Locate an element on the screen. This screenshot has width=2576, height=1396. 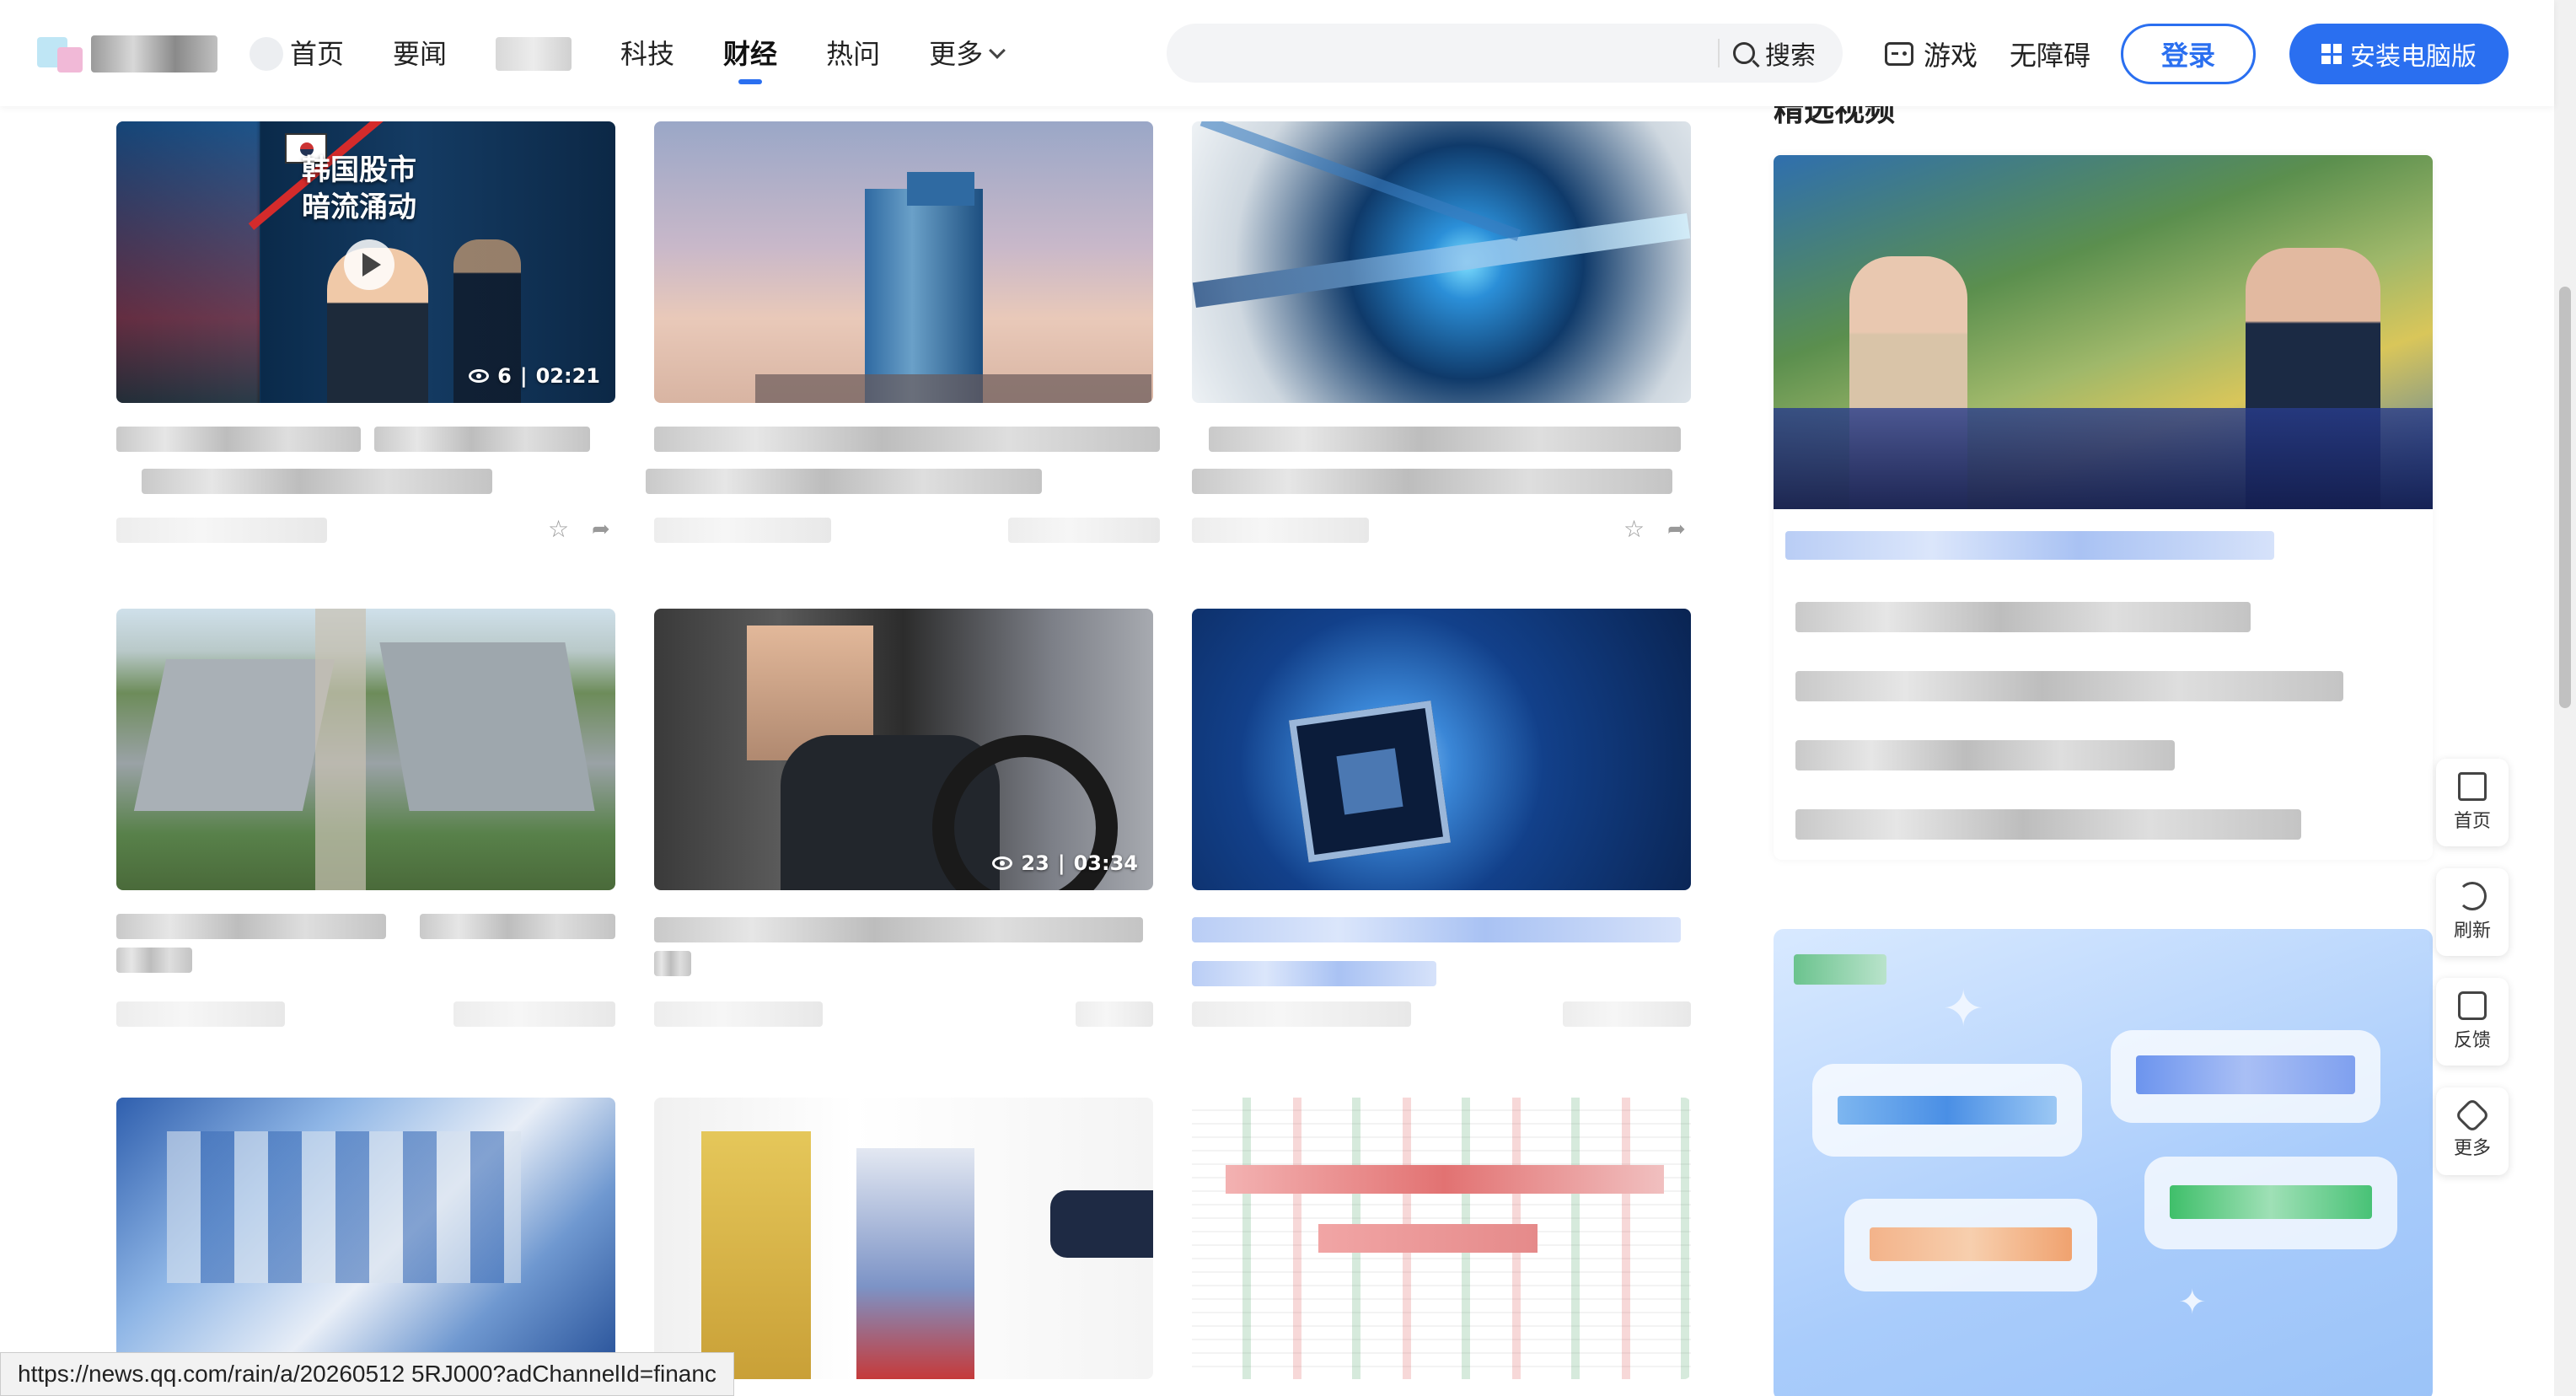
nav-news-label: 要闻 is located at coordinates (420, 54).